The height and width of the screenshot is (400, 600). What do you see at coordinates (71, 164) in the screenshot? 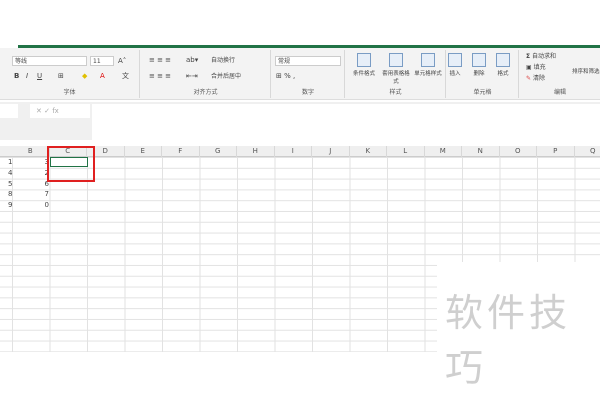
I see `highlight-box` at bounding box center [71, 164].